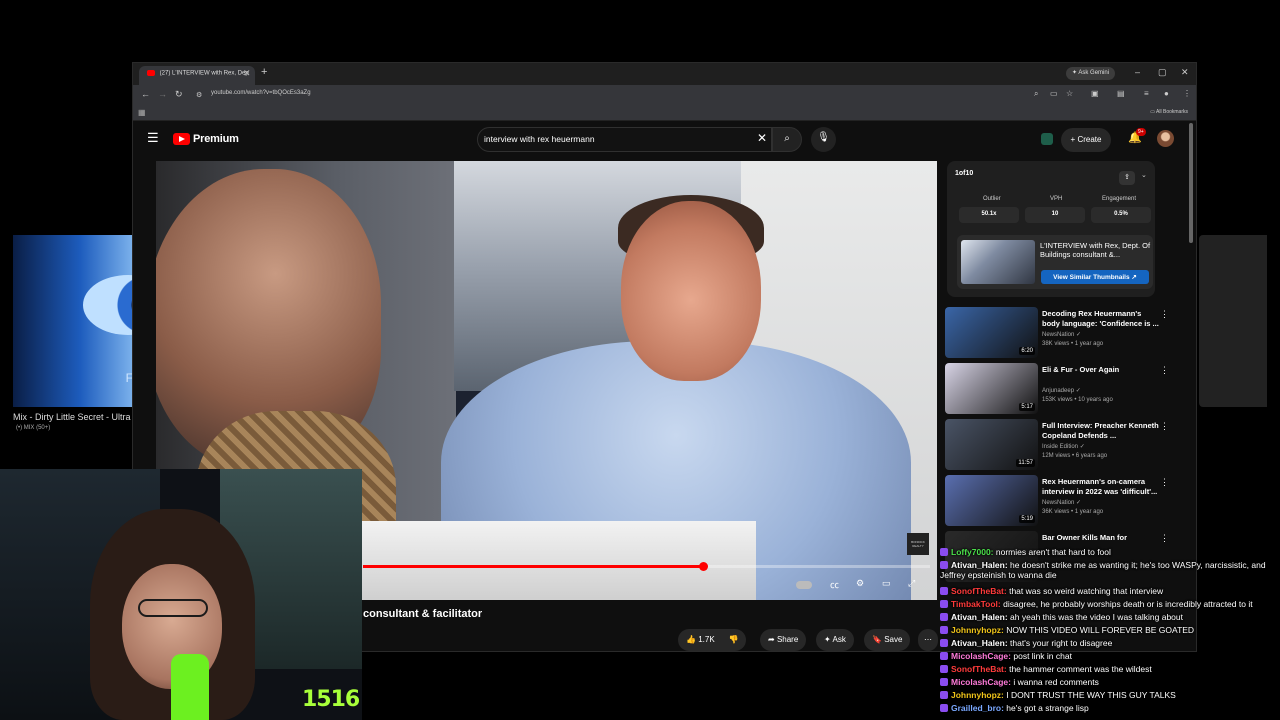 Image resolution: width=1280 pixels, height=720 pixels. I want to click on minimize-icon: –, so click(1137, 72).